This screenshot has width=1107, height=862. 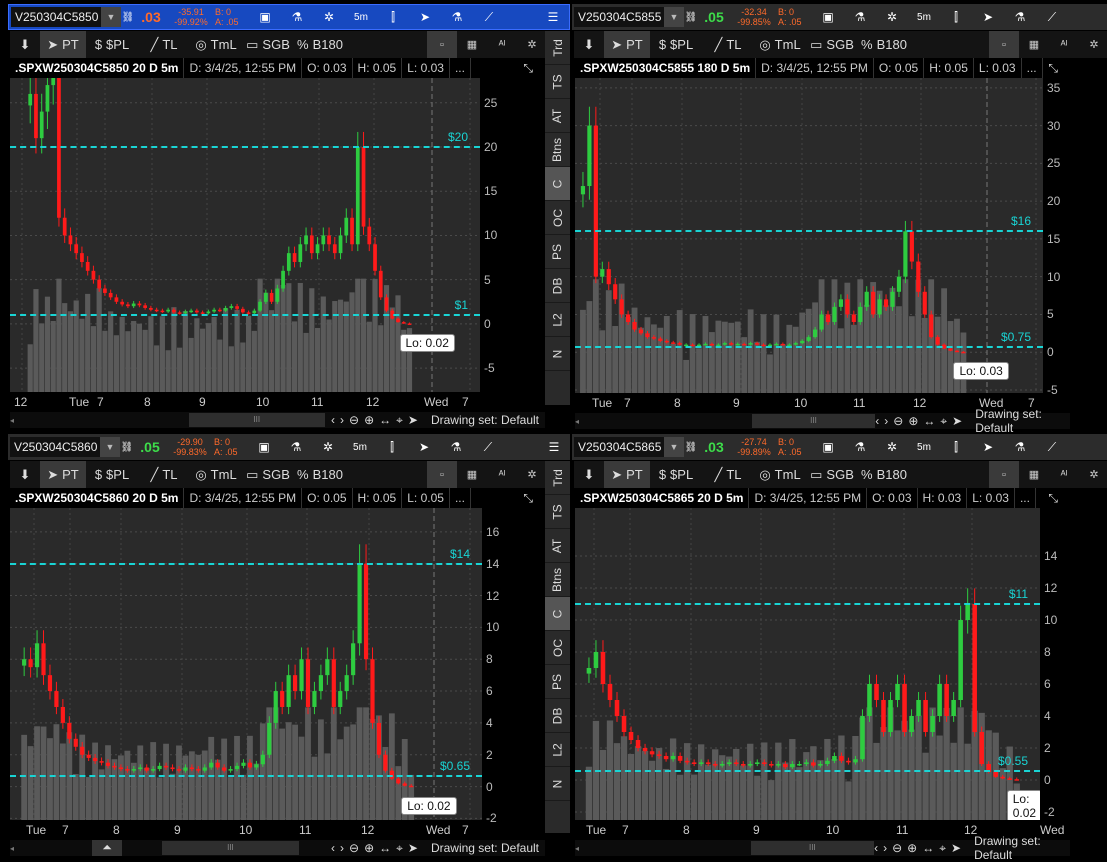 I want to click on sidebar-tab-trd: Trd, so click(x=557, y=478).